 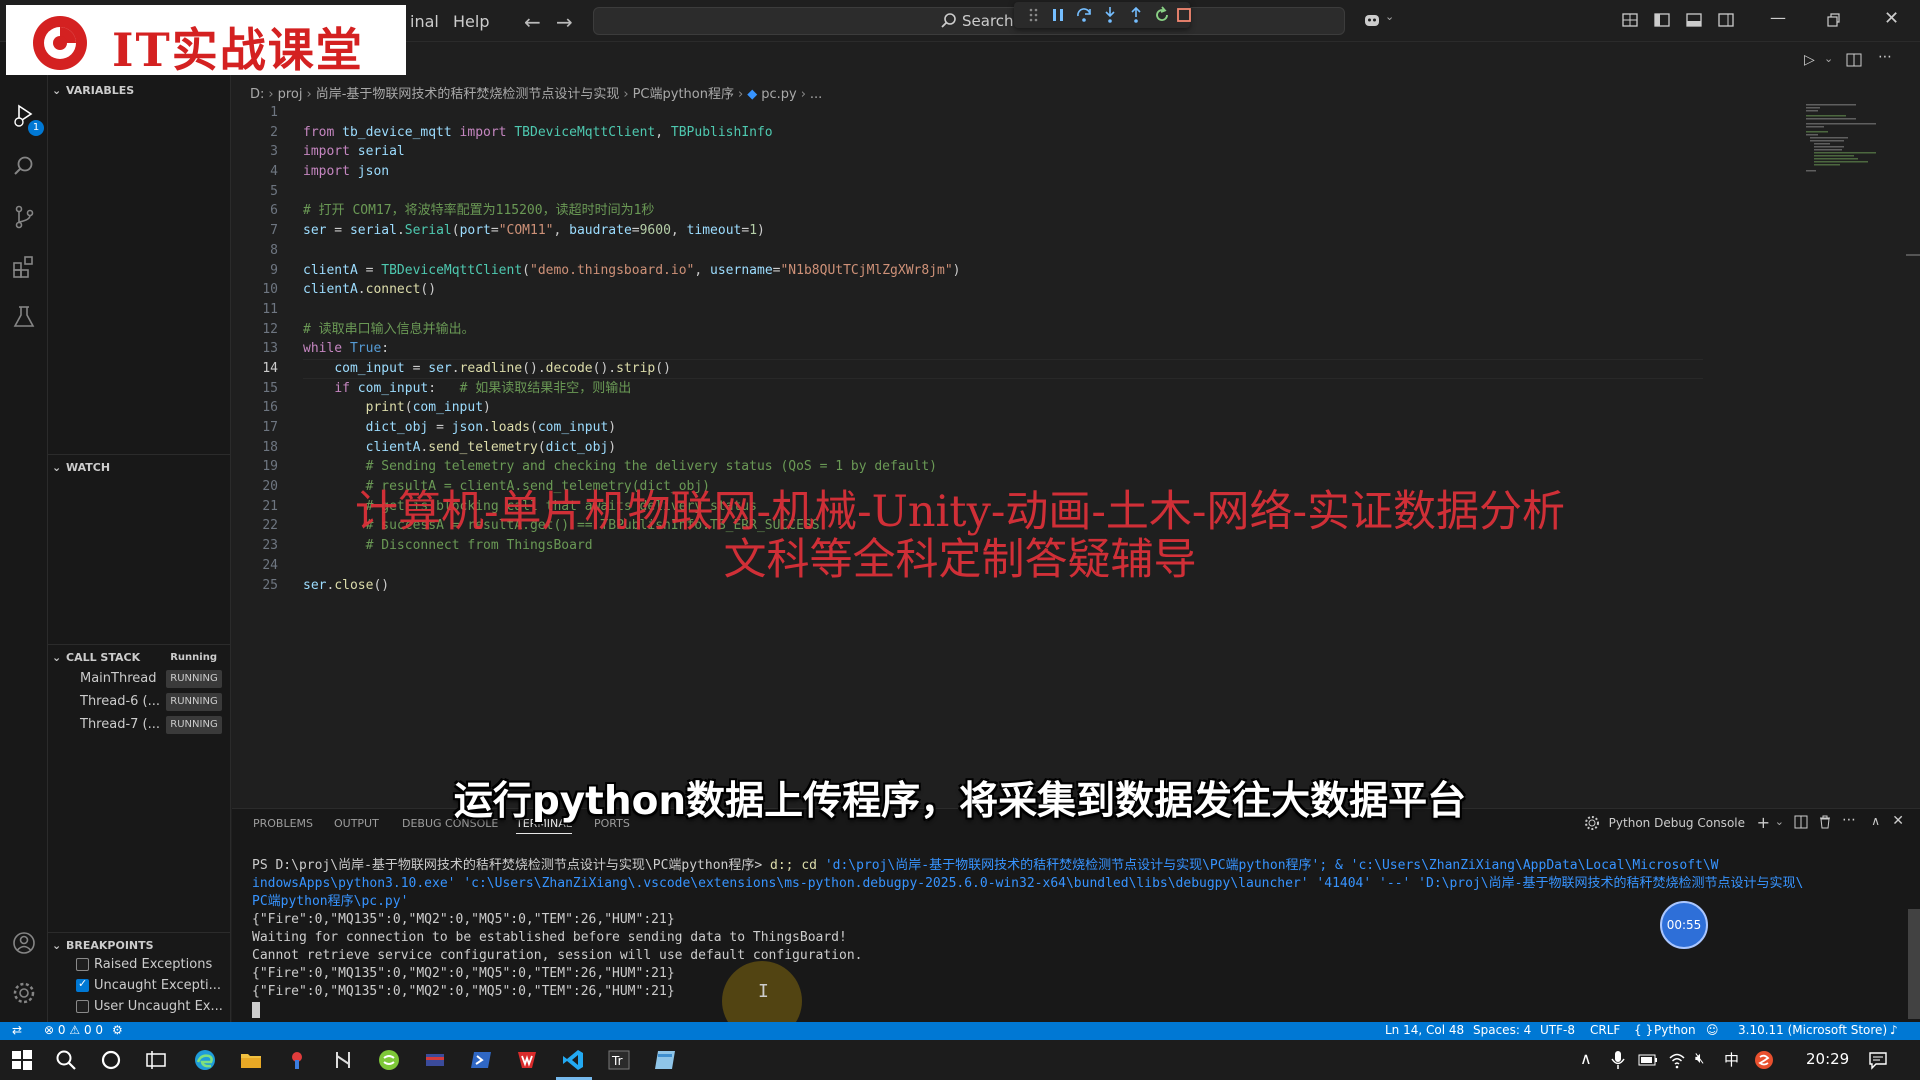 What do you see at coordinates (389, 1060) in the screenshot?
I see `wechat-like-icon` at bounding box center [389, 1060].